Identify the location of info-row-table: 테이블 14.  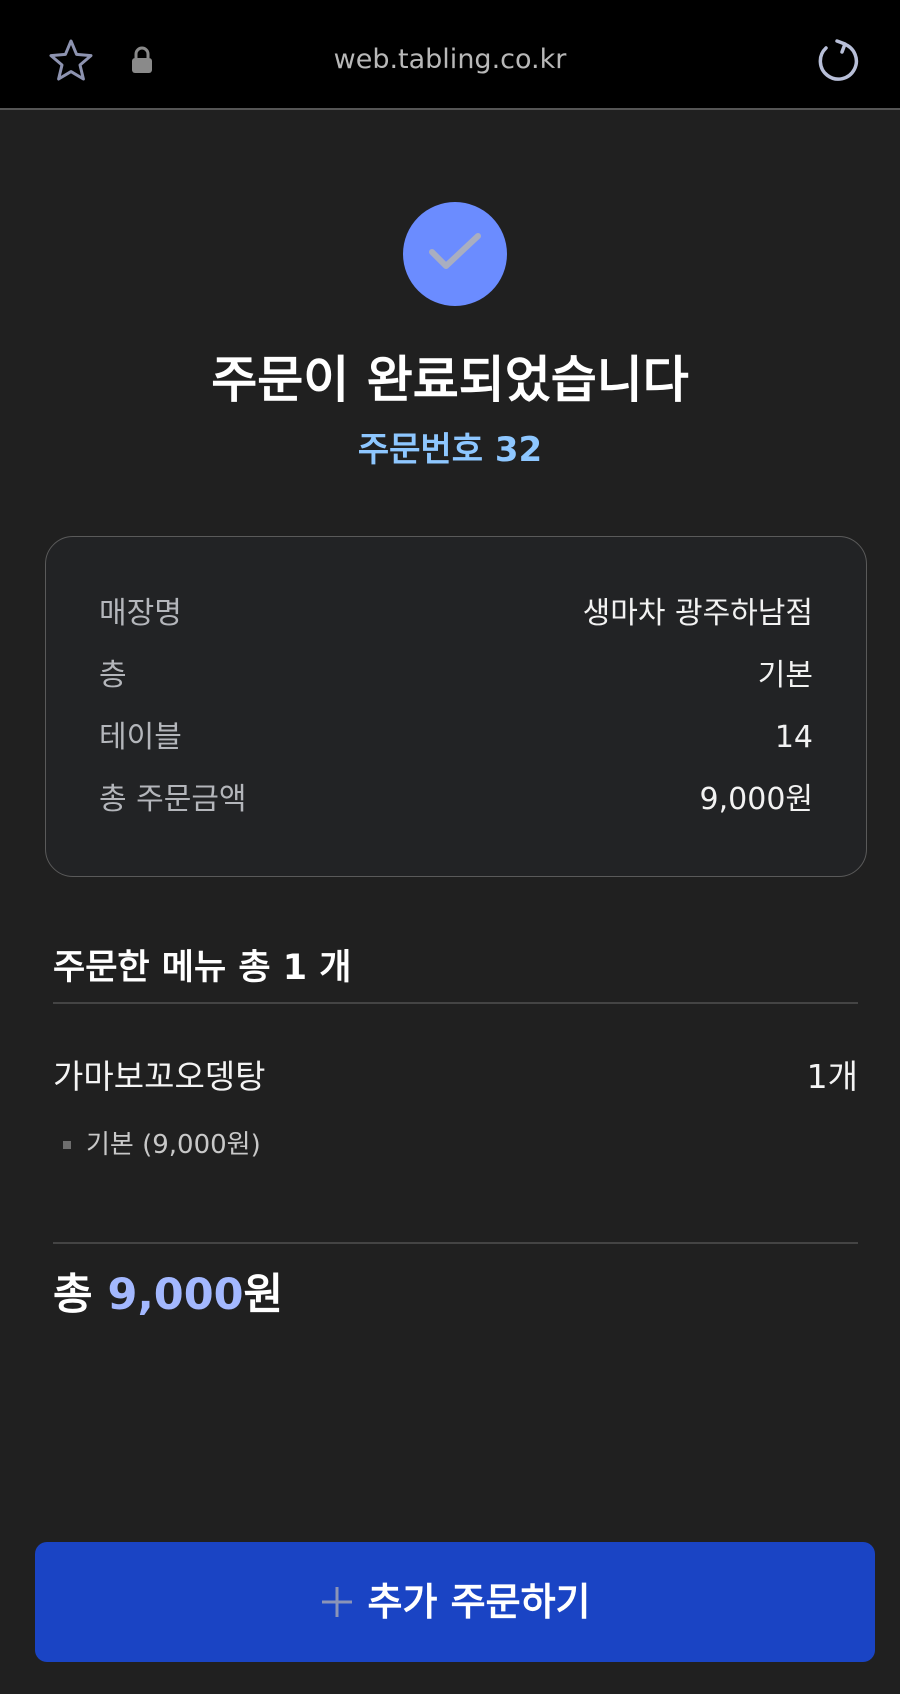
(456, 738).